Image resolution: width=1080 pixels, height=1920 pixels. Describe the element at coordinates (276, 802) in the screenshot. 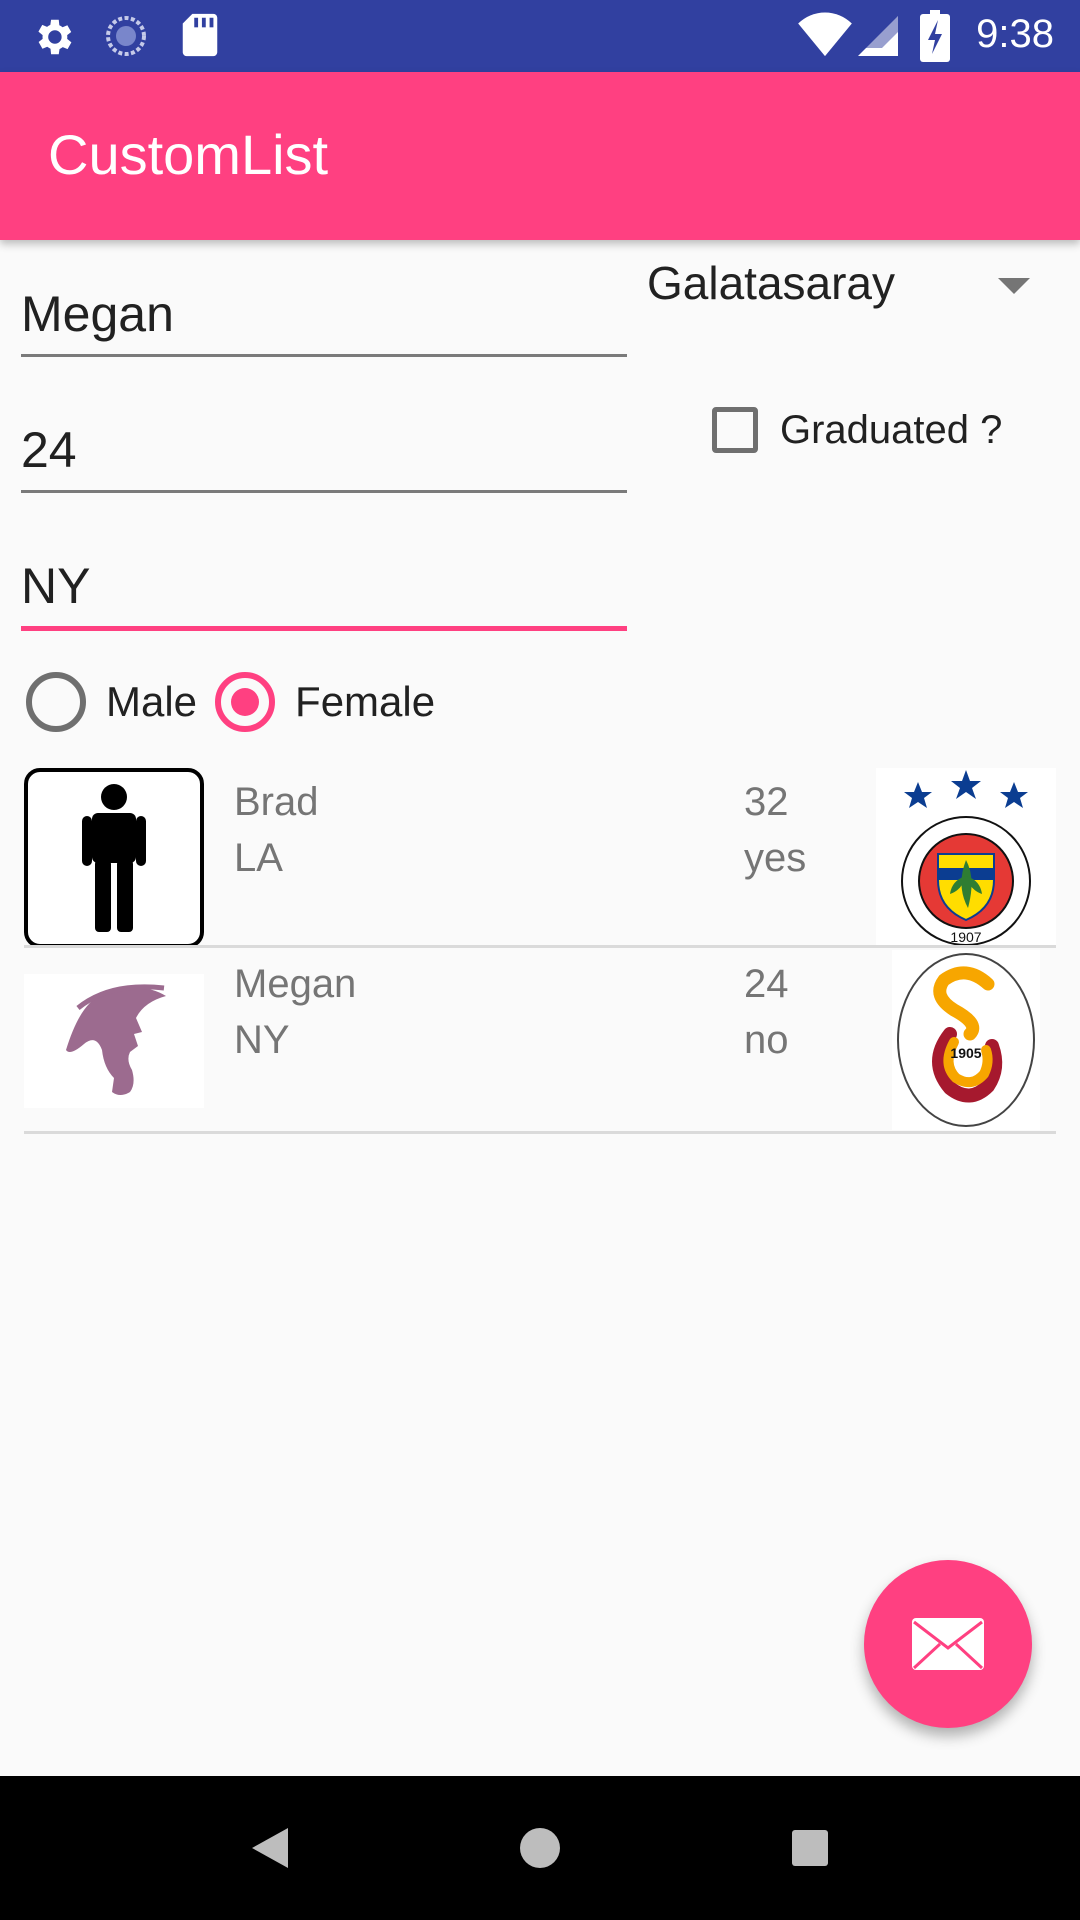

I see `item-name: Brad` at that location.